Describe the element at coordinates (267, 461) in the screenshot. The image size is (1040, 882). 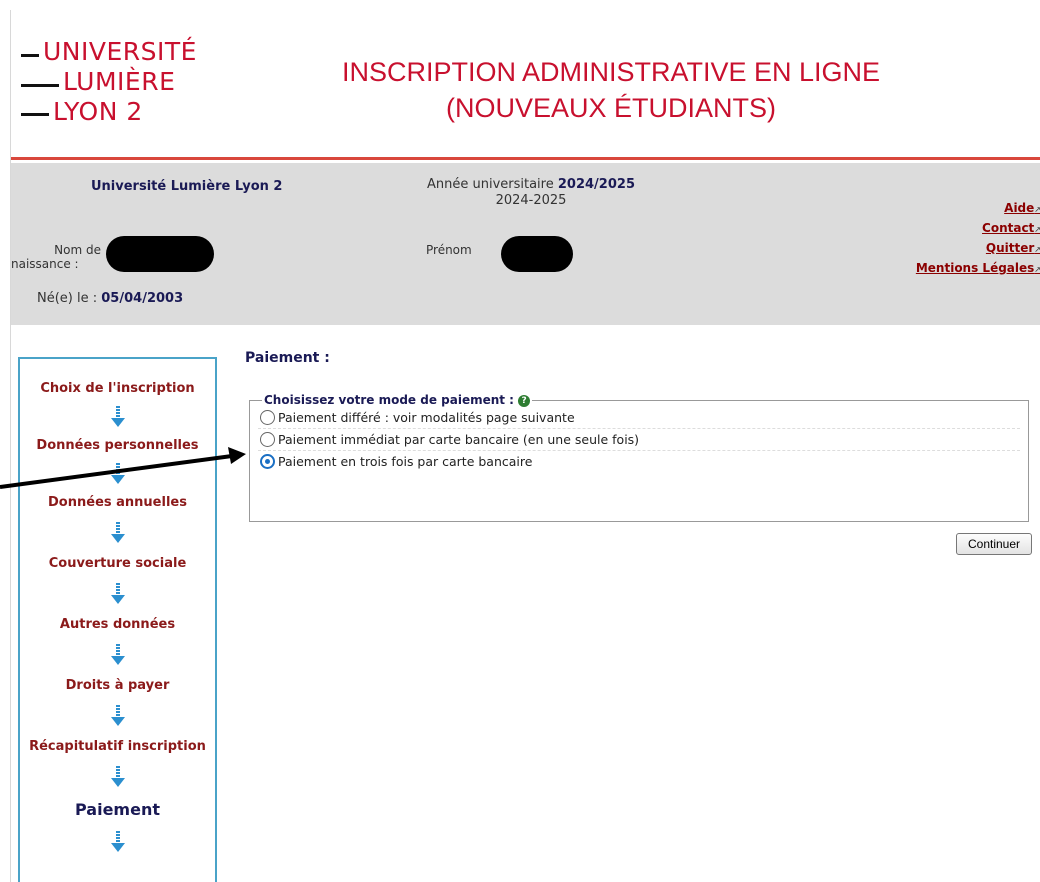
I see `radio-three-times` at that location.